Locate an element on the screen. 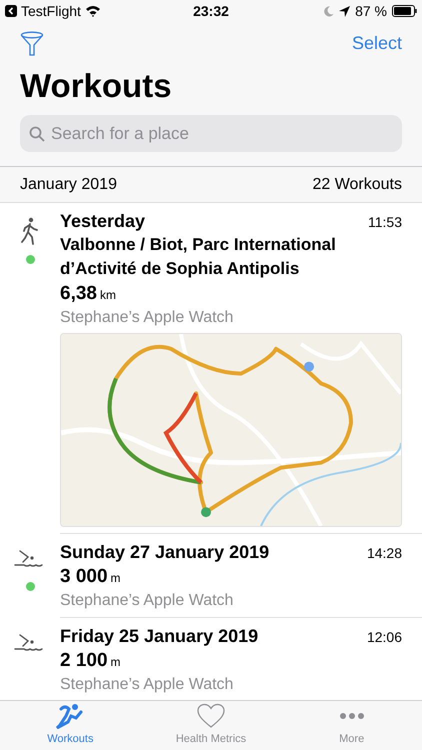 This screenshot has height=750, width=422. runner-icon is located at coordinates (70, 716).